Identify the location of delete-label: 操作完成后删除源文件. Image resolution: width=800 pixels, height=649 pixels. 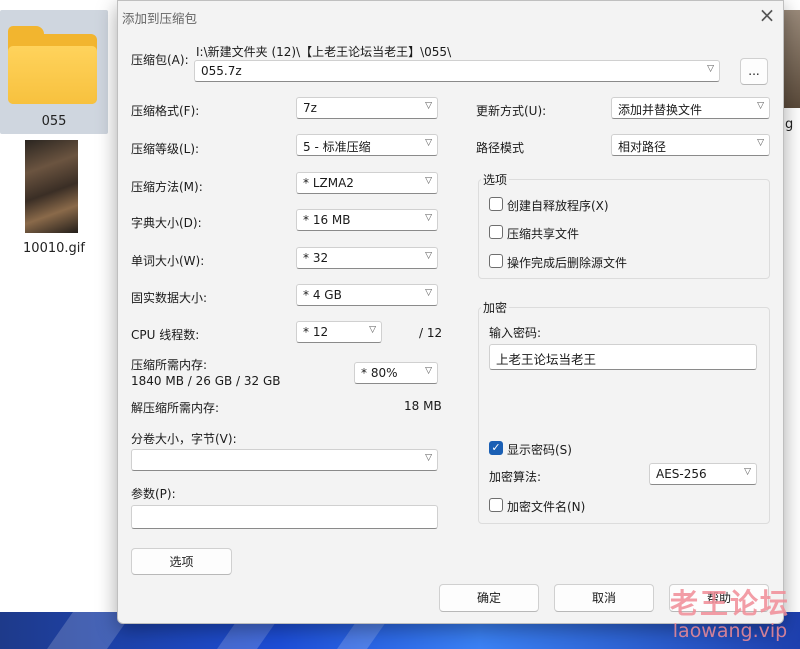
(567, 262).